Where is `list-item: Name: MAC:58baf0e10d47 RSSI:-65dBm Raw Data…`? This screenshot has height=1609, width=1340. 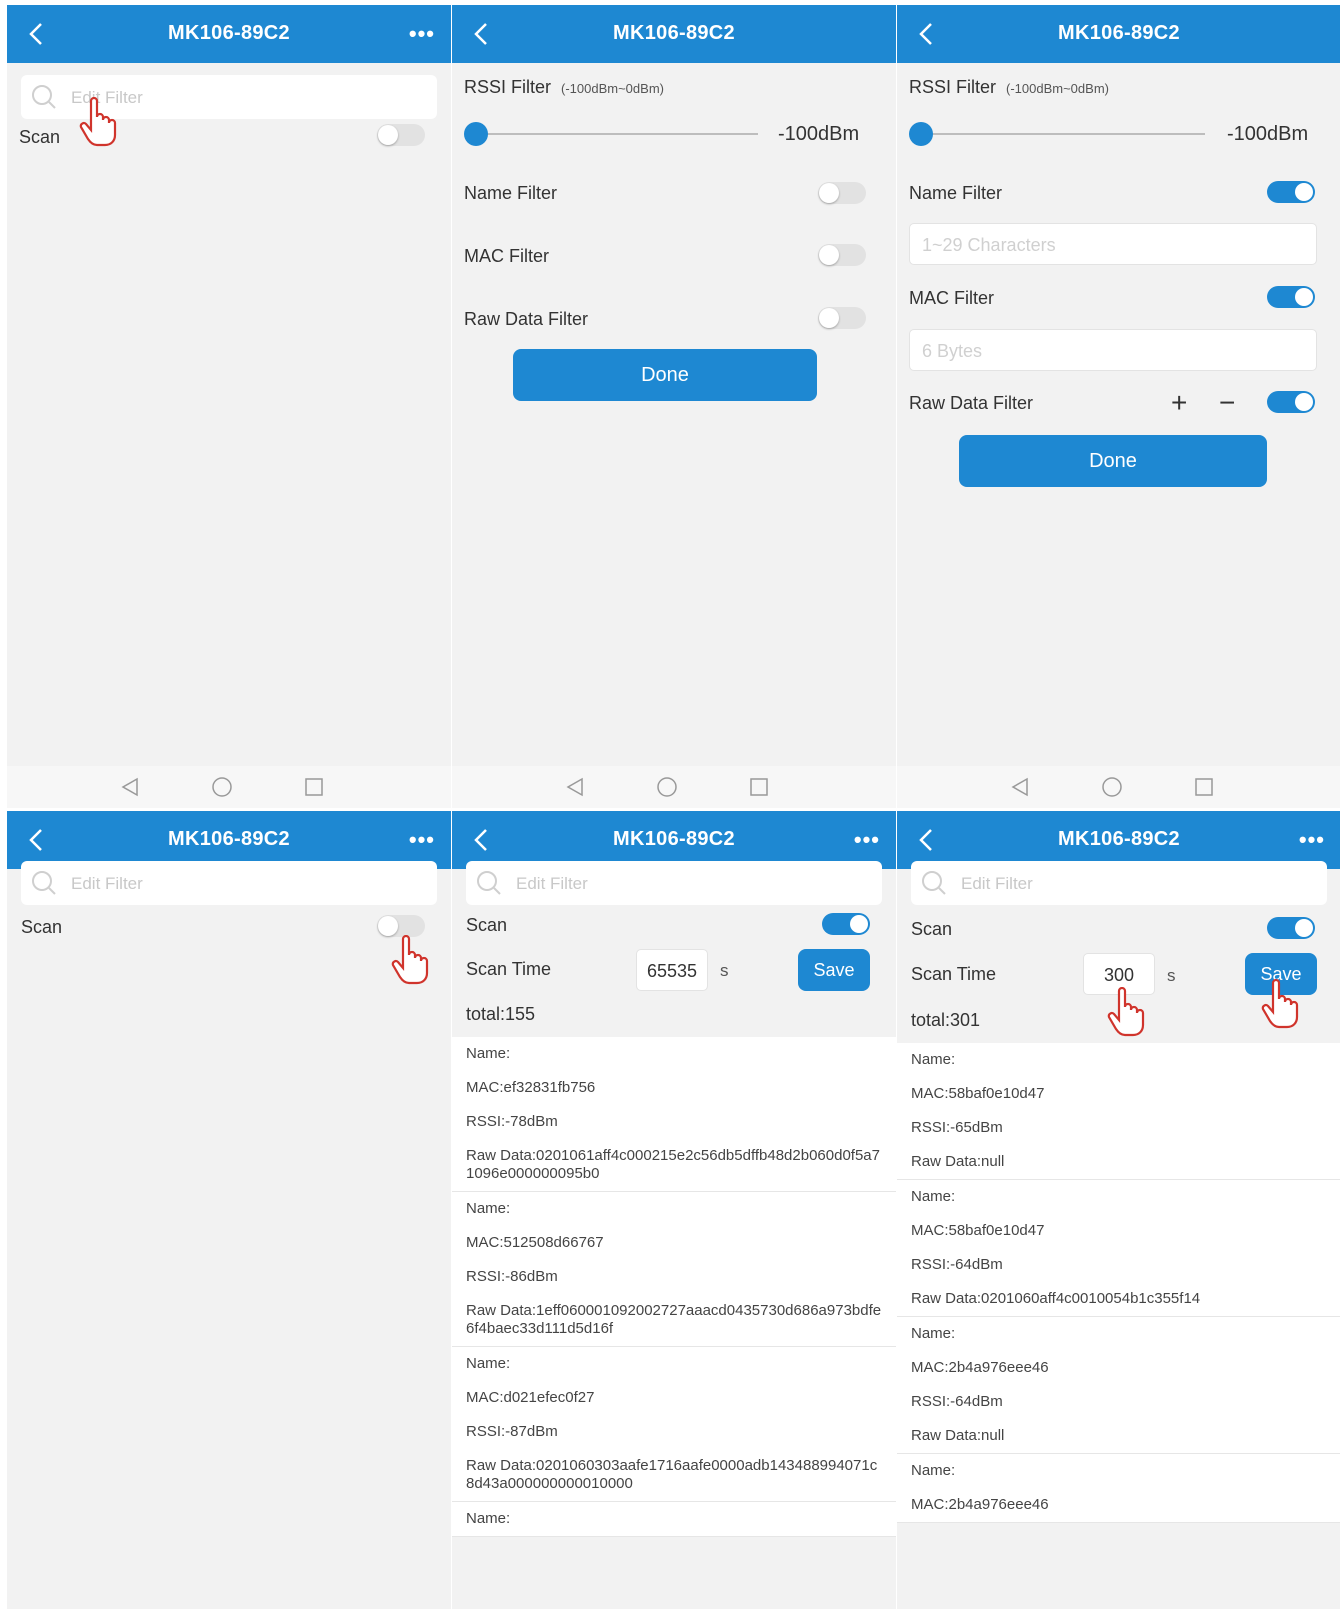
list-item: Name: MAC:58baf0e10d47 RSSI:-65dBm Raw Data… is located at coordinates (1118, 1111).